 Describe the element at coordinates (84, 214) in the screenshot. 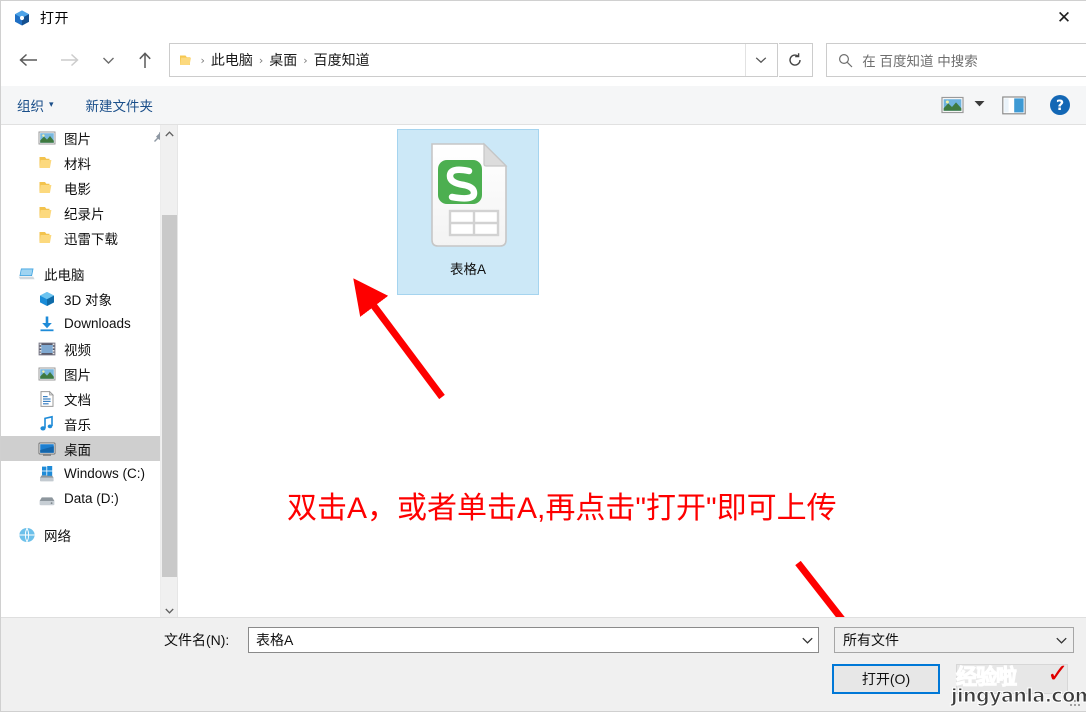

I see `sidebar-item-label: 纪录片` at that location.